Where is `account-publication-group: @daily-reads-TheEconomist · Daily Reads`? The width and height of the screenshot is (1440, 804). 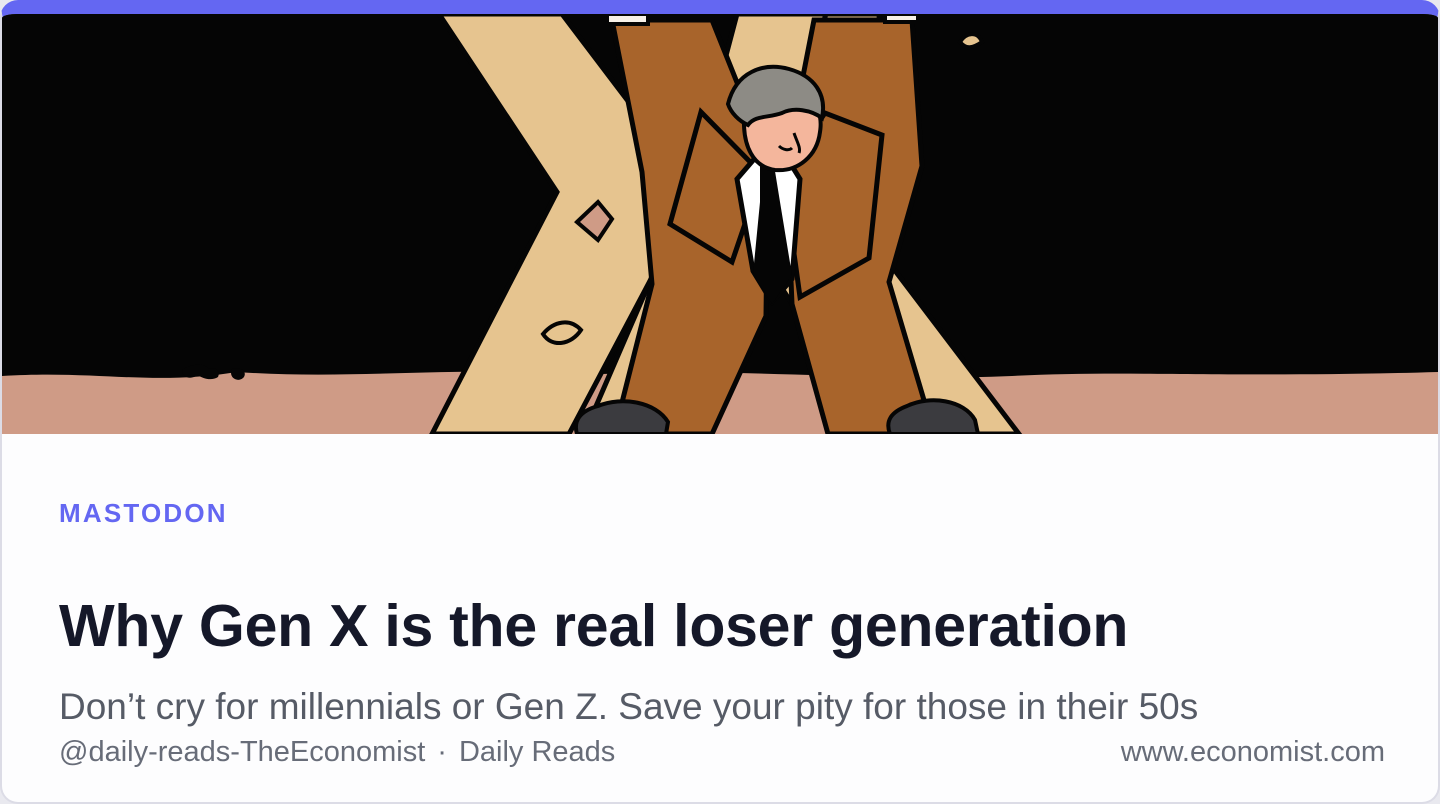 account-publication-group: @daily-reads-TheEconomist · Daily Reads is located at coordinates (337, 752).